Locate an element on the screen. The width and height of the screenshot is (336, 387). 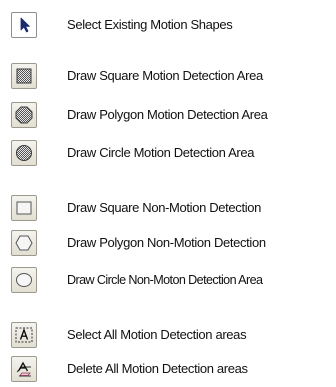
square-motion-icon is located at coordinates (24, 76).